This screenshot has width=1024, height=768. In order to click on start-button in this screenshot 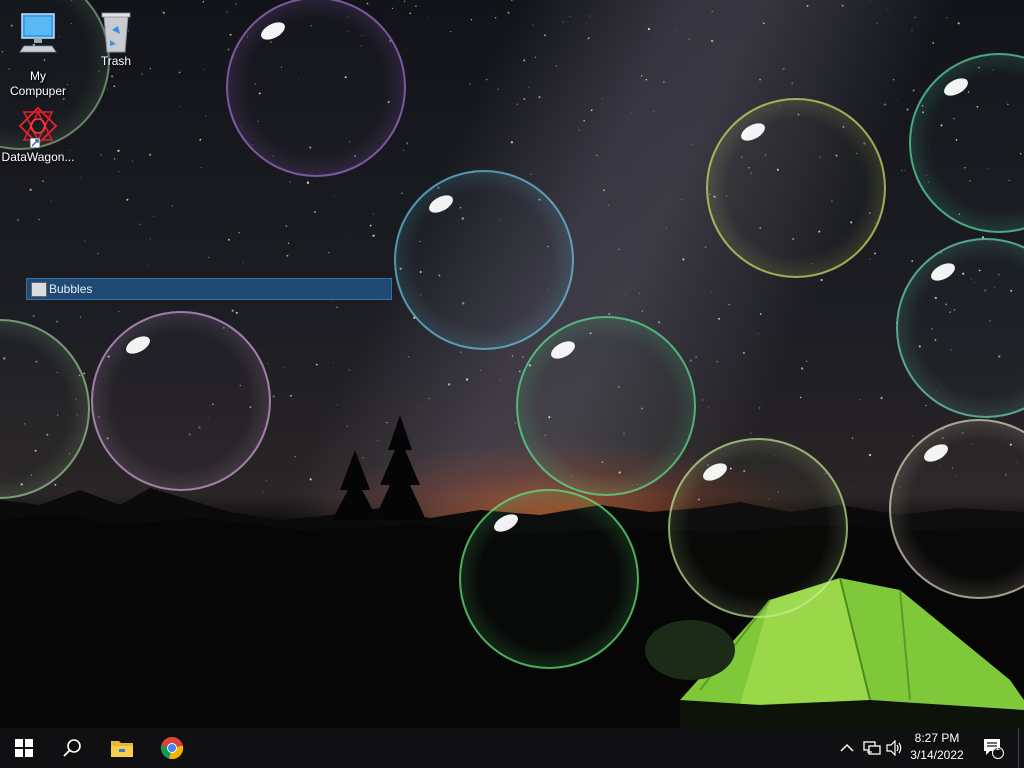, I will do `click(24, 748)`.